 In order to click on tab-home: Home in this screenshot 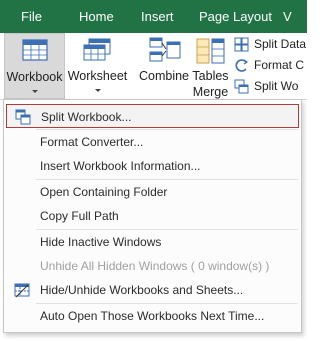, I will do `click(96, 16)`.